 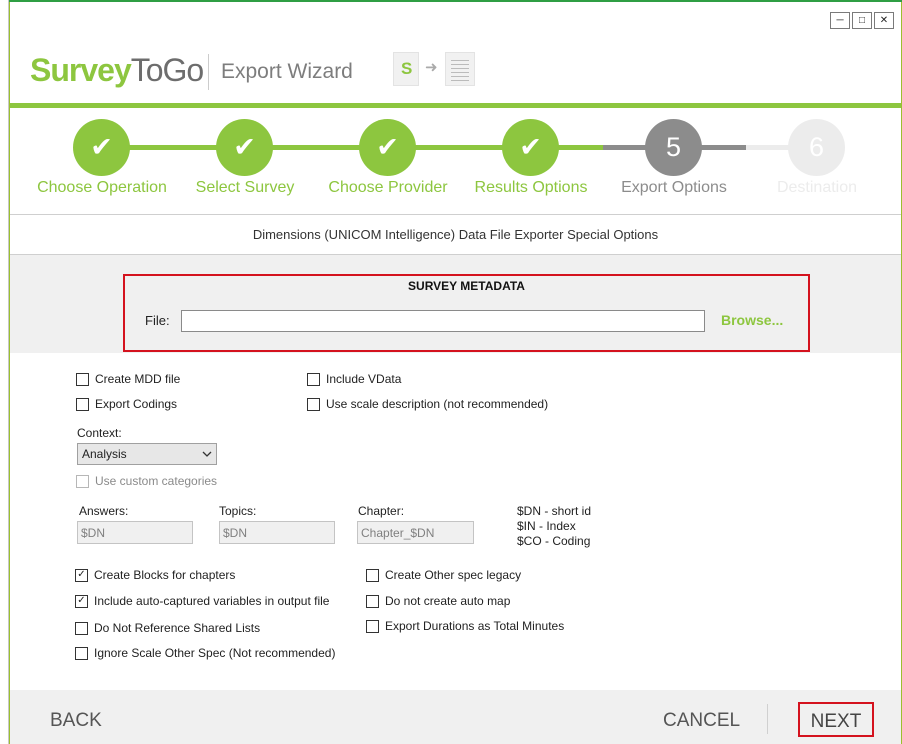 What do you see at coordinates (76, 721) in the screenshot?
I see `back-button: BACK` at bounding box center [76, 721].